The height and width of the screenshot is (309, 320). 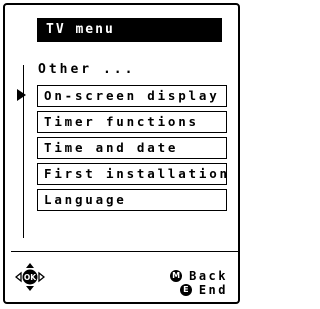 I want to click on m-key-icon: M, so click(x=176, y=276).